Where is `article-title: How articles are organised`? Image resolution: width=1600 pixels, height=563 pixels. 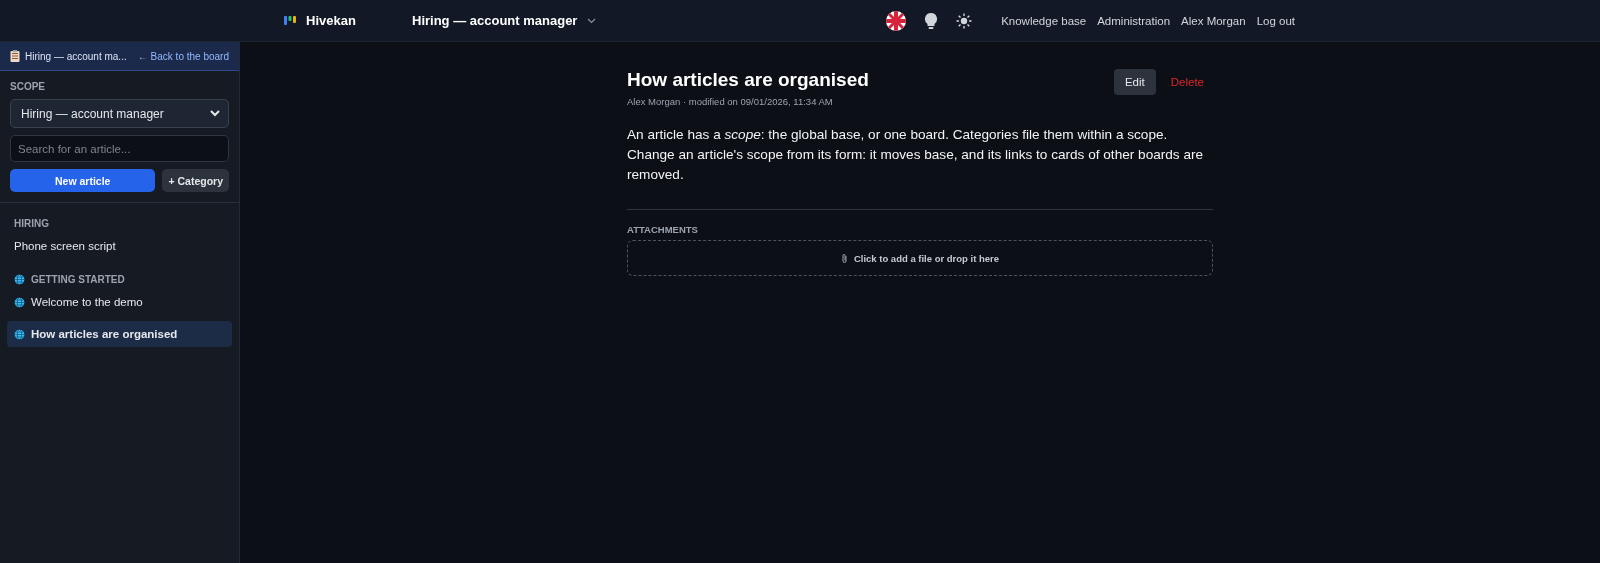 article-title: How articles are organised is located at coordinates (748, 80).